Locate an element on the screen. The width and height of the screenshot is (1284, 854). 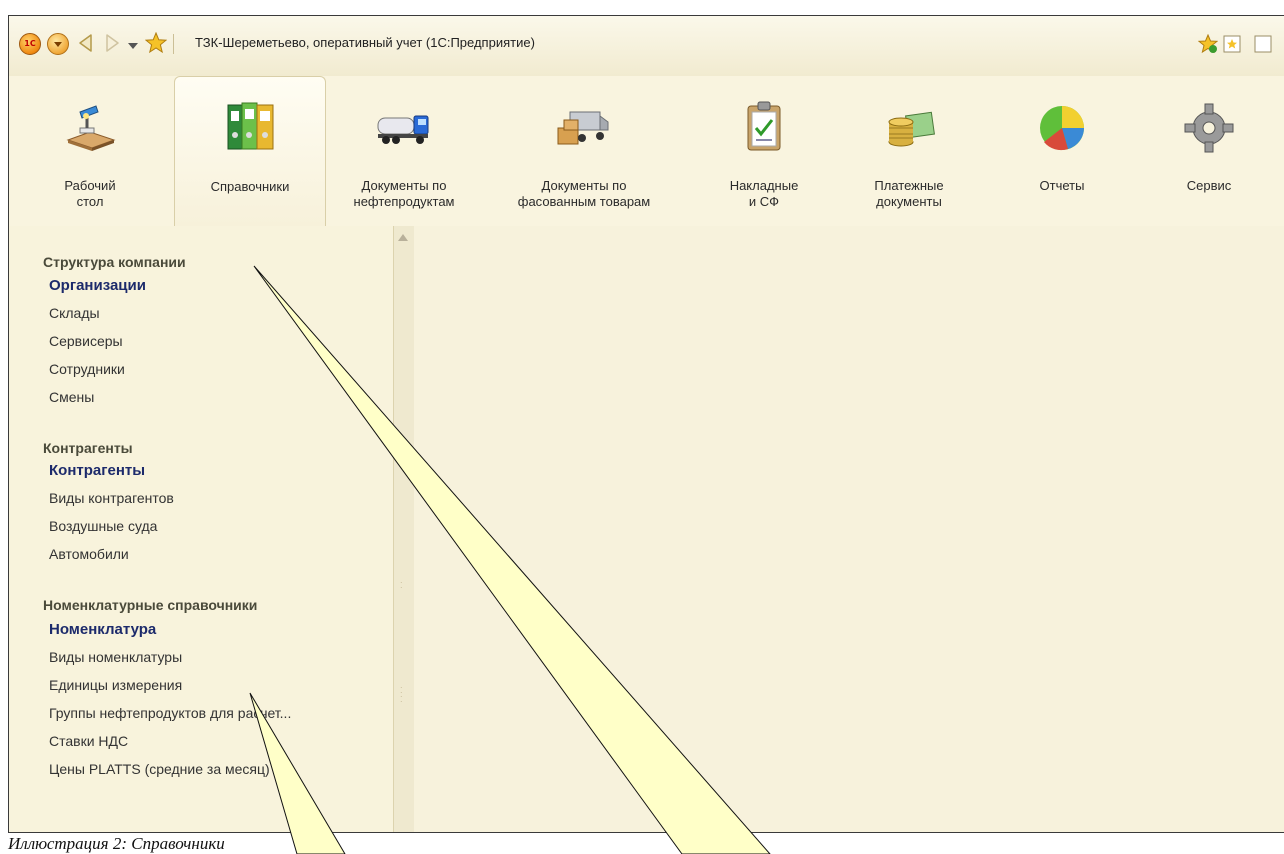
nav-link-platts-prices: Цены PLATTS (средние за месяц) is located at coordinates (159, 769).